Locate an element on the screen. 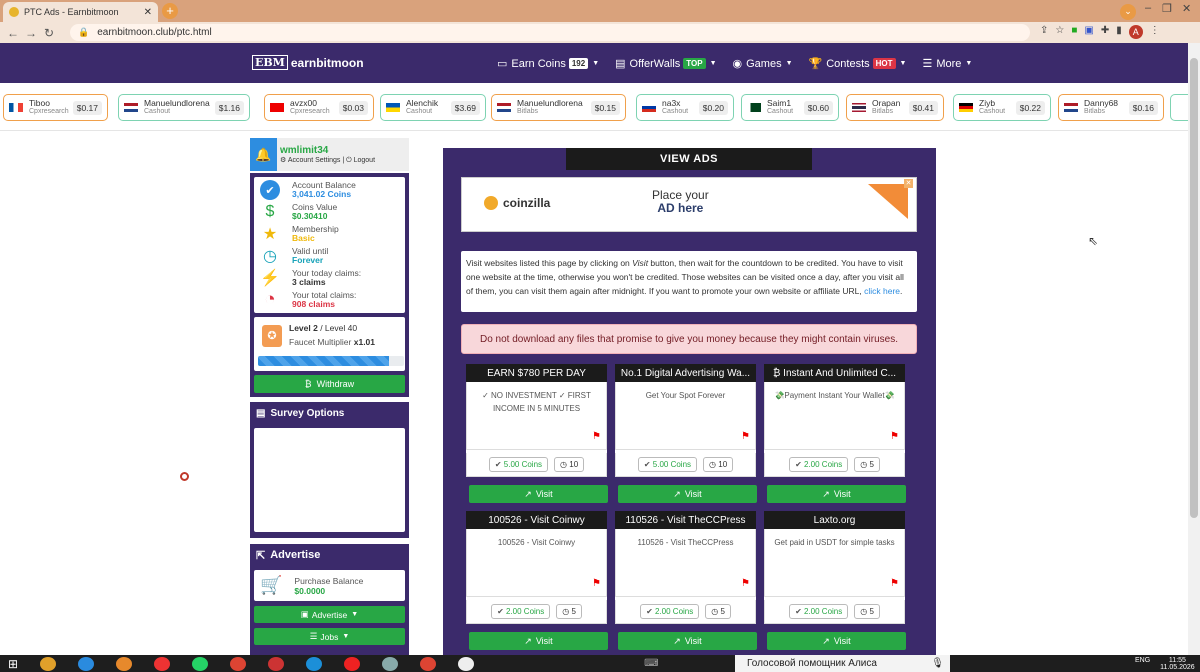 This screenshot has width=1200, height=672. microphone-icon: 🎙 is located at coordinates (937, 663).